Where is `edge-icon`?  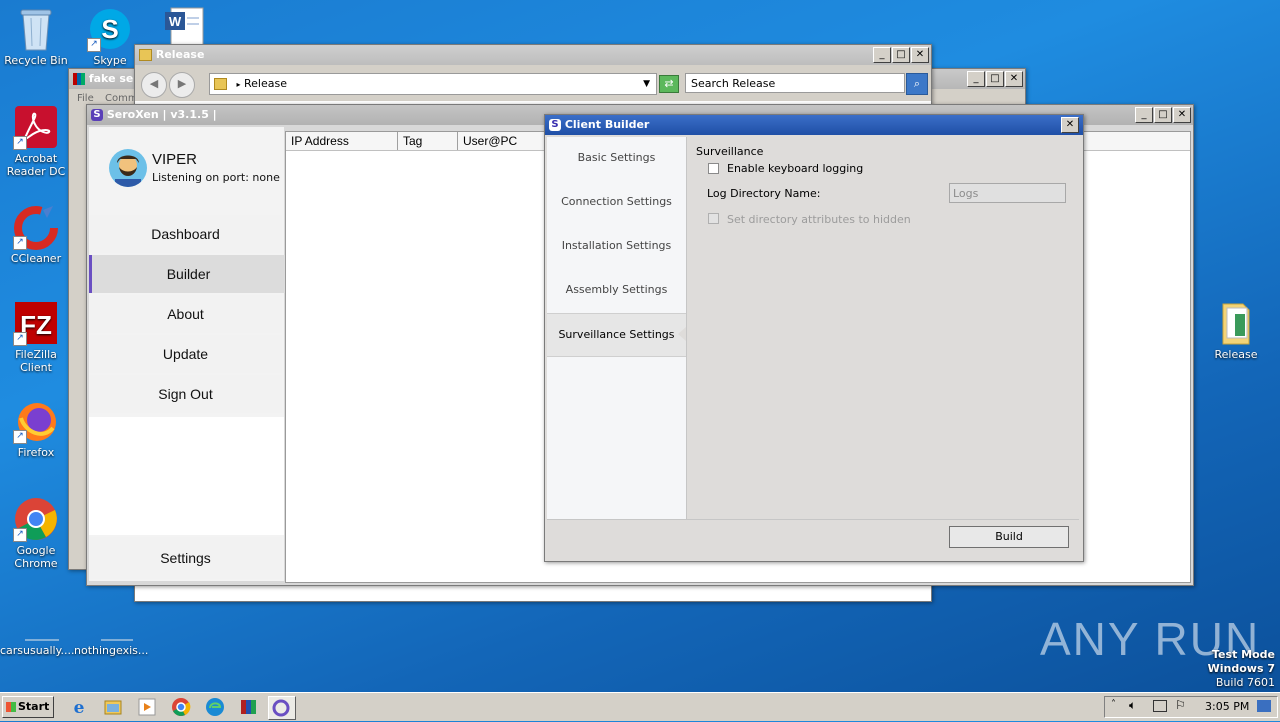
edge-icon is located at coordinates (215, 707).